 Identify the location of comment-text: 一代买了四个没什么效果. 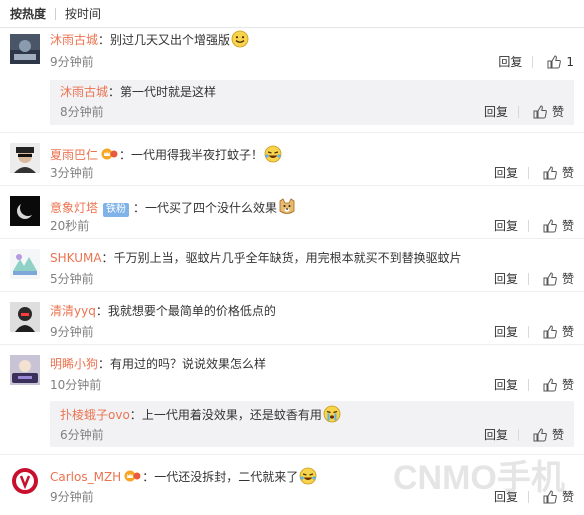
(211, 208).